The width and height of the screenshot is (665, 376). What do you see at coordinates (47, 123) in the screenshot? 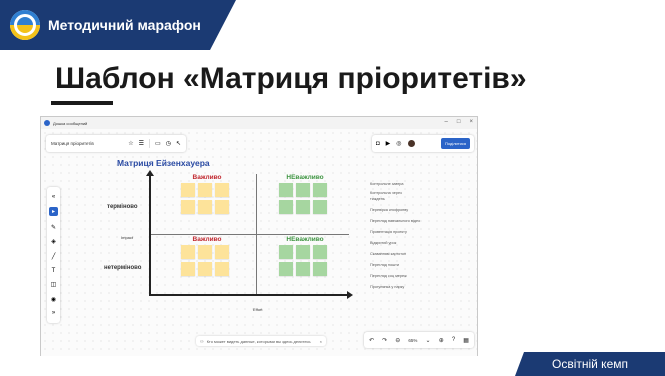
I see `app-icon` at bounding box center [47, 123].